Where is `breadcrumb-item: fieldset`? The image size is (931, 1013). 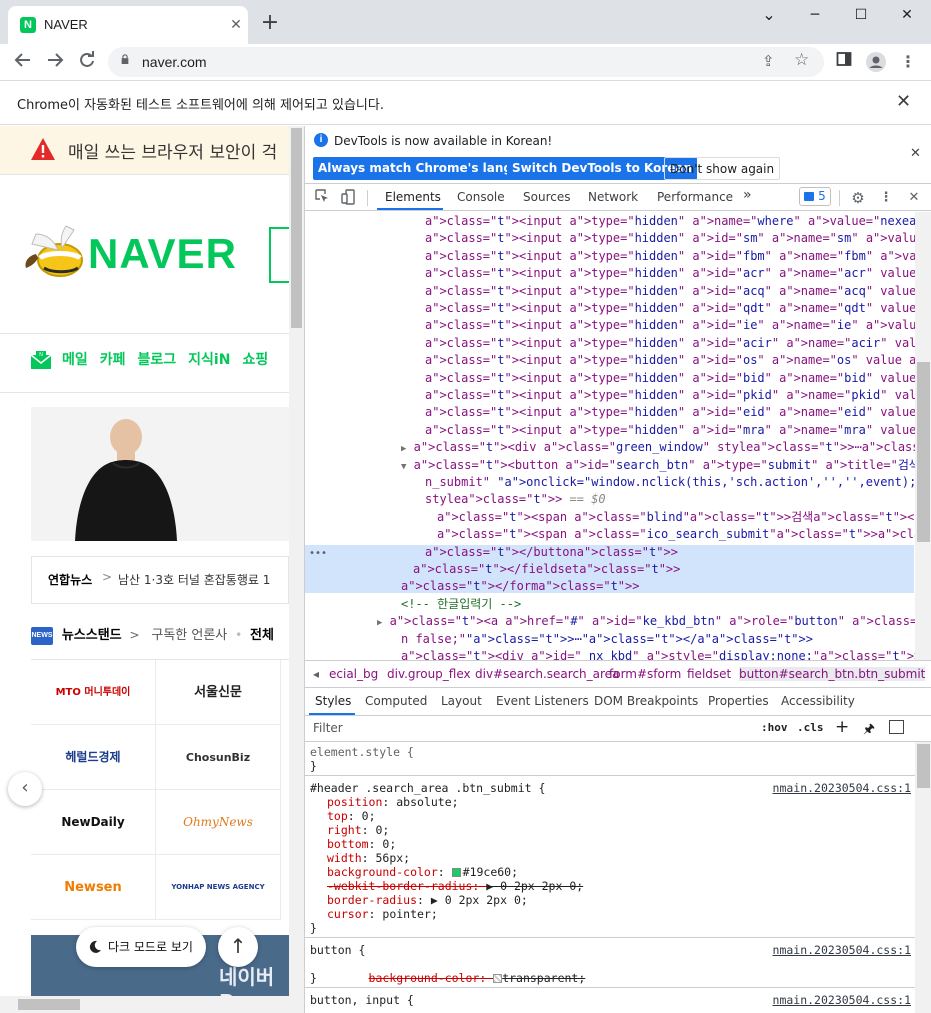 breadcrumb-item: fieldset is located at coordinates (709, 674).